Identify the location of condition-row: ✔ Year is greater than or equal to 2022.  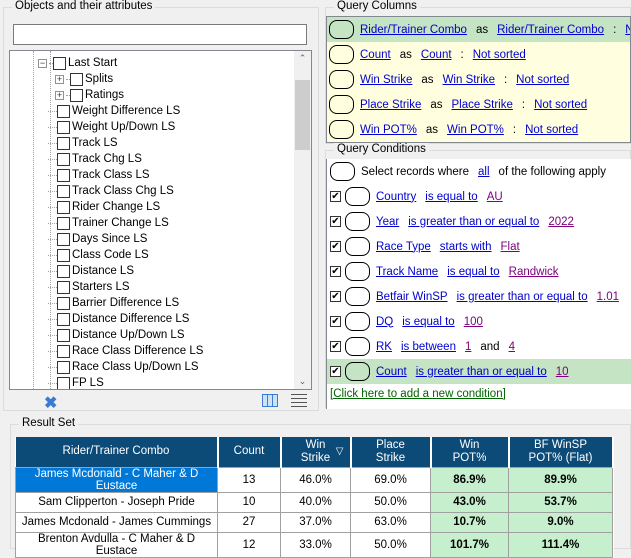
(479, 221).